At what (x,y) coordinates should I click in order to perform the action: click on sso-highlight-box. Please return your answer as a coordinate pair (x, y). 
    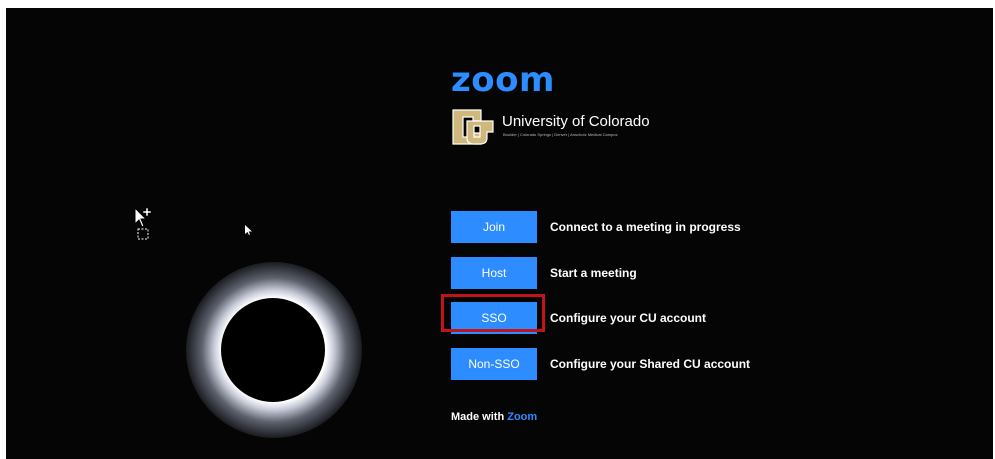
    Looking at the image, I should click on (493, 313).